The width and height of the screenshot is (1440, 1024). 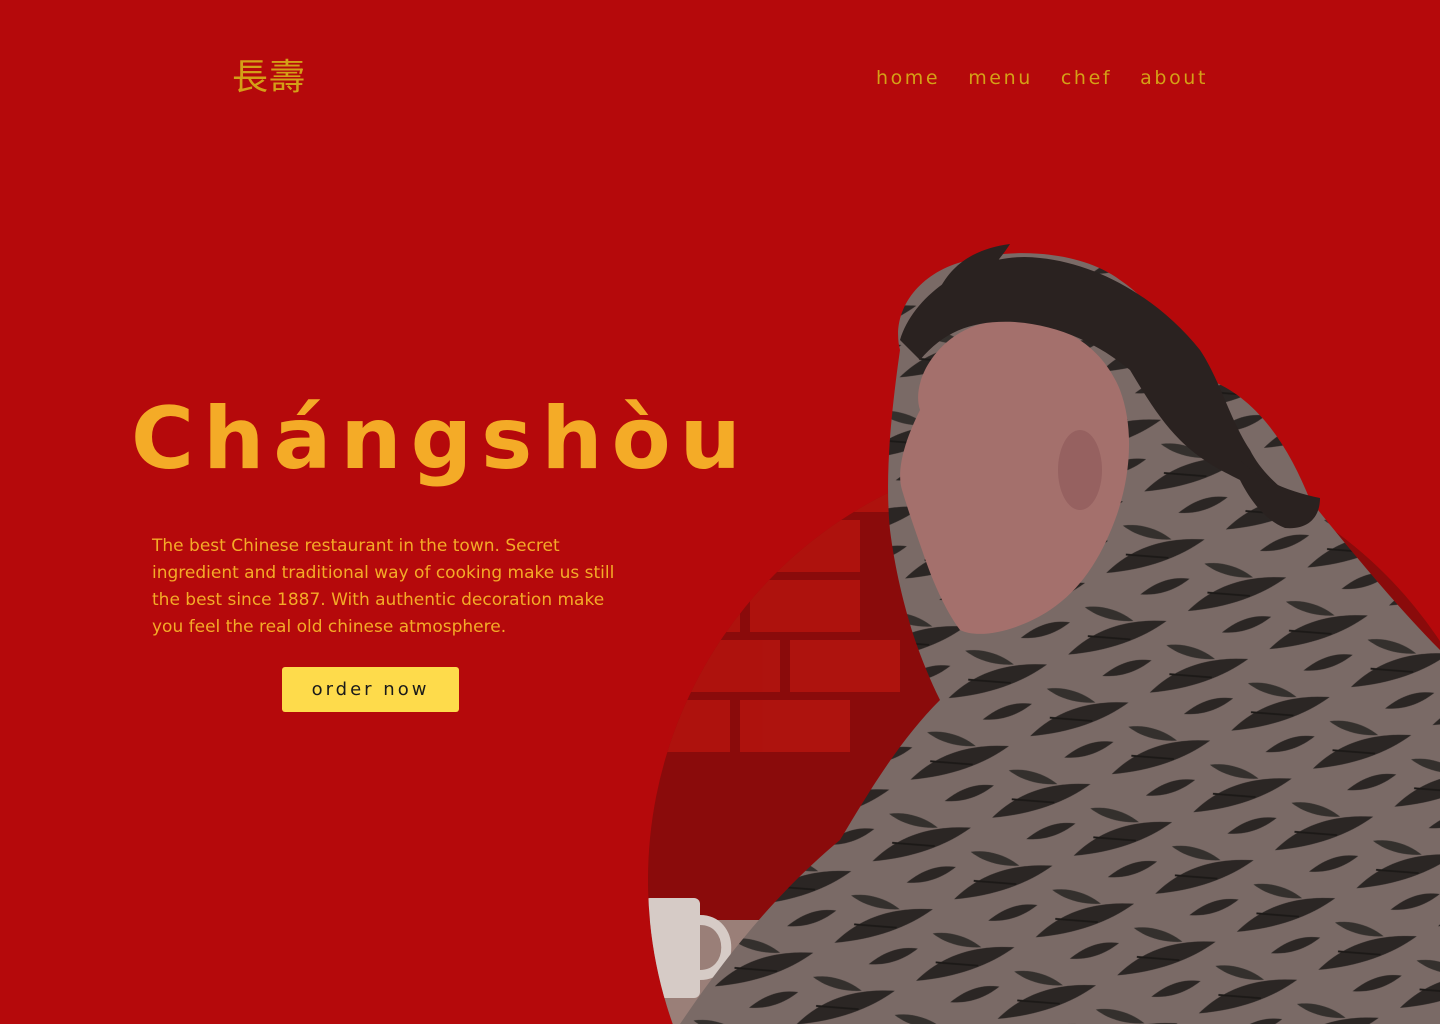 I want to click on nav-menu-link: menu, so click(x=1000, y=78).